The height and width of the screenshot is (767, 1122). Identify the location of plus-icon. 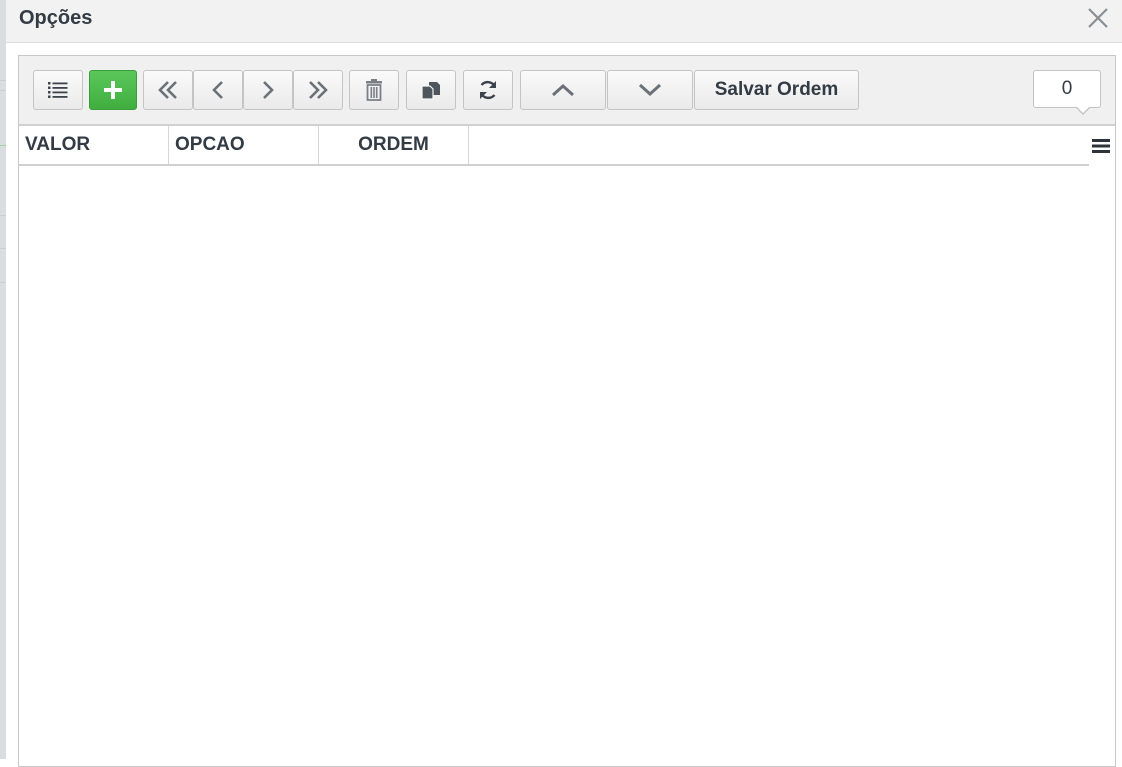
(113, 90).